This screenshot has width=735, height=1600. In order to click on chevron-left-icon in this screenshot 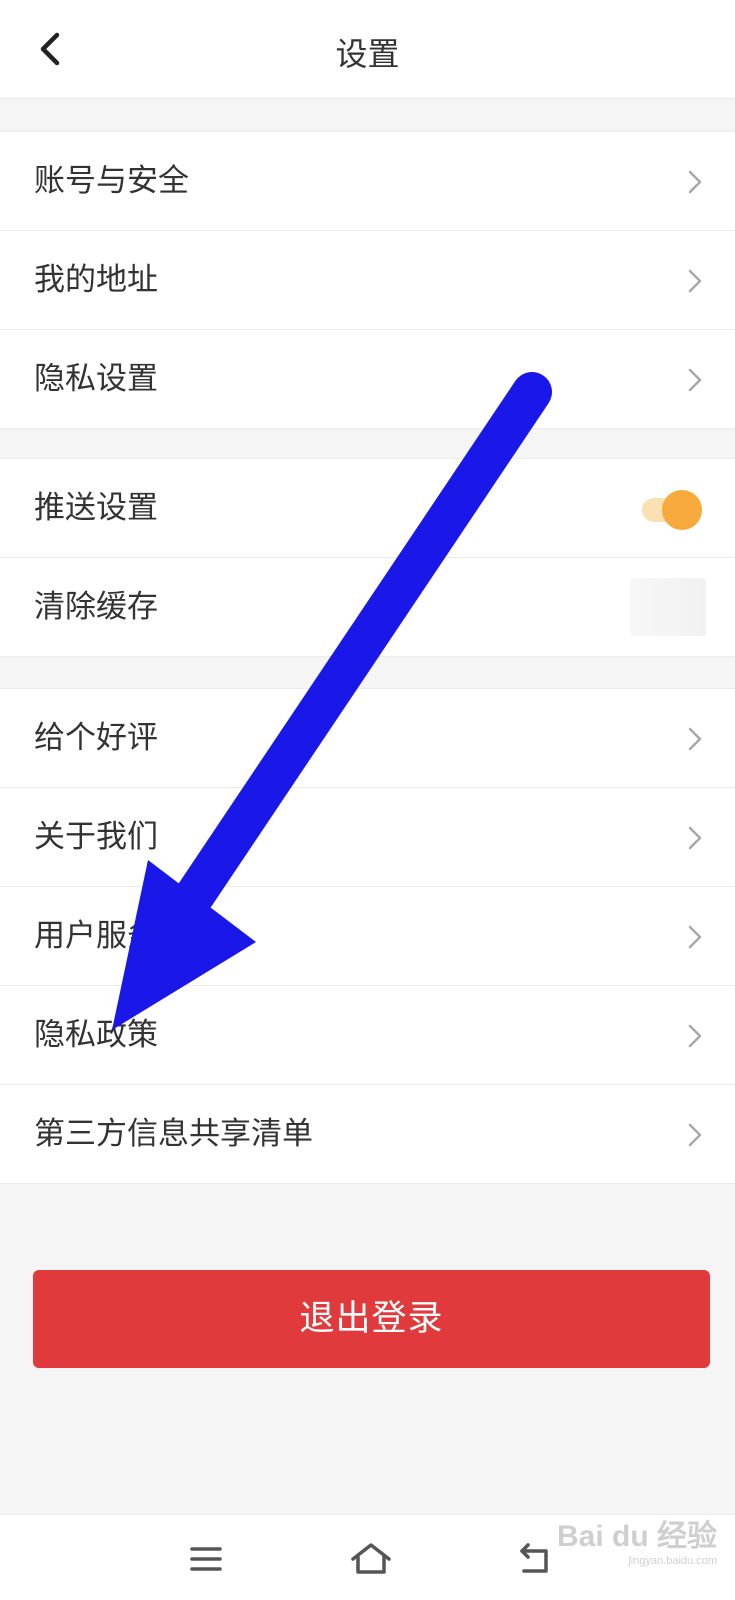, I will do `click(50, 49)`.